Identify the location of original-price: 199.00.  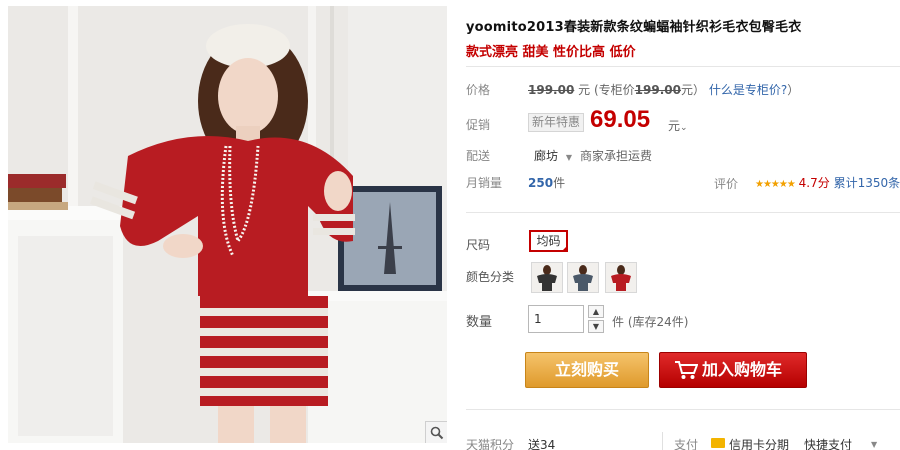
(551, 90).